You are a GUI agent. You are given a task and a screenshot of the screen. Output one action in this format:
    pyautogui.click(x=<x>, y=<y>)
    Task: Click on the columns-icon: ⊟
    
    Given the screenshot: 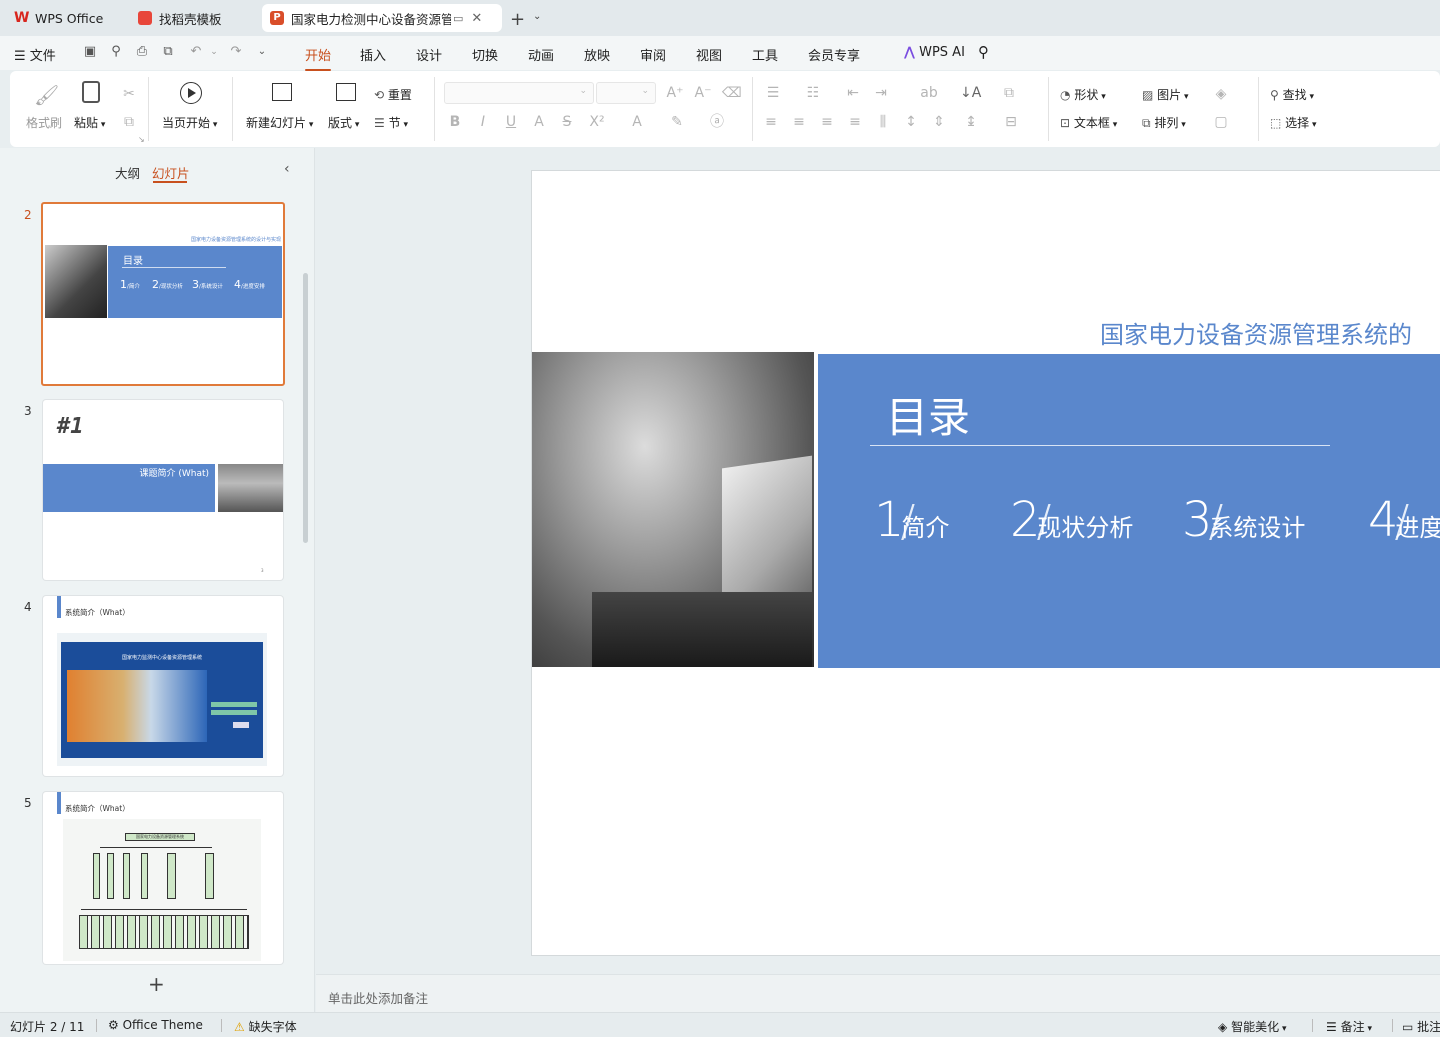 What is the action you would take?
    pyautogui.click(x=1011, y=122)
    